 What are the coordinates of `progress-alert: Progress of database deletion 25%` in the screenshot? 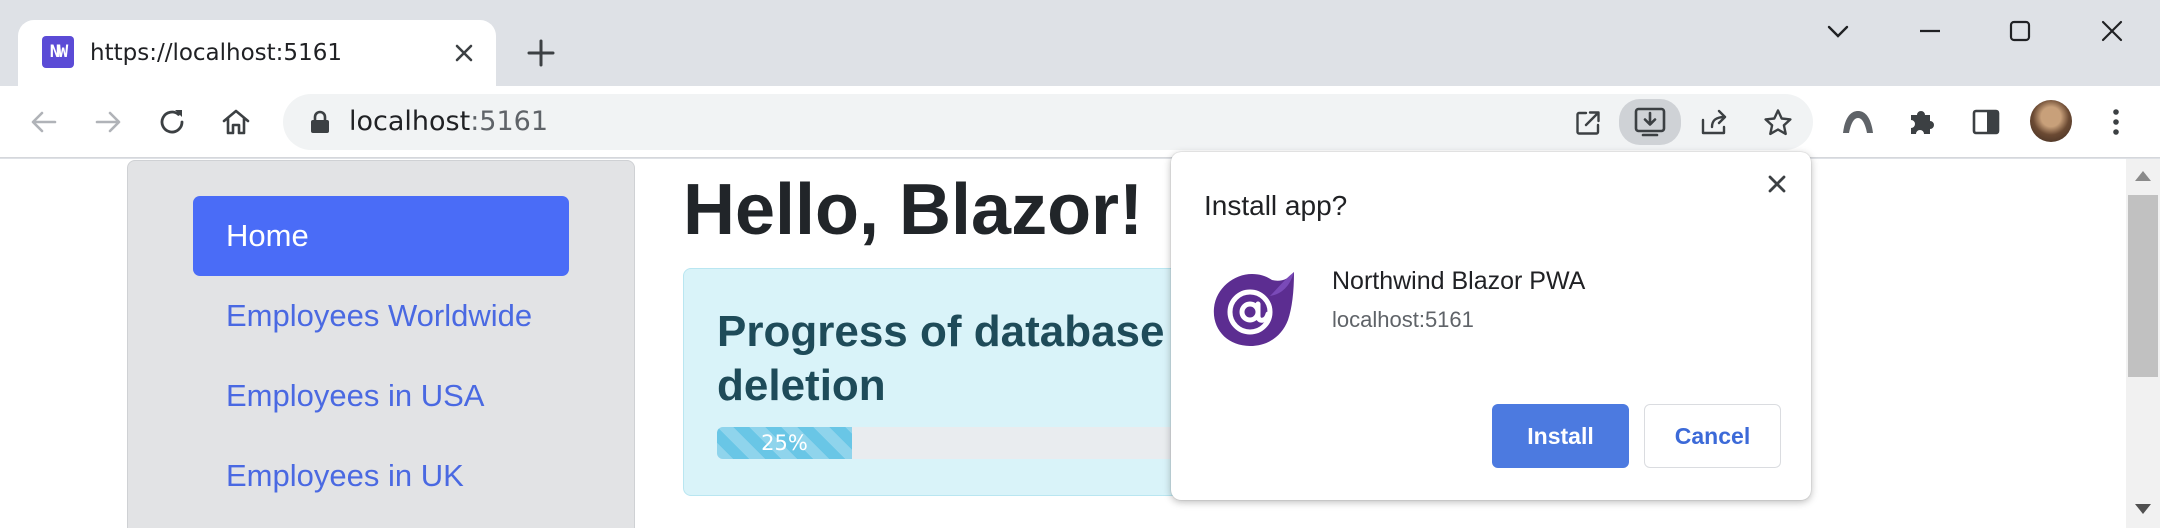 It's located at (970, 382).